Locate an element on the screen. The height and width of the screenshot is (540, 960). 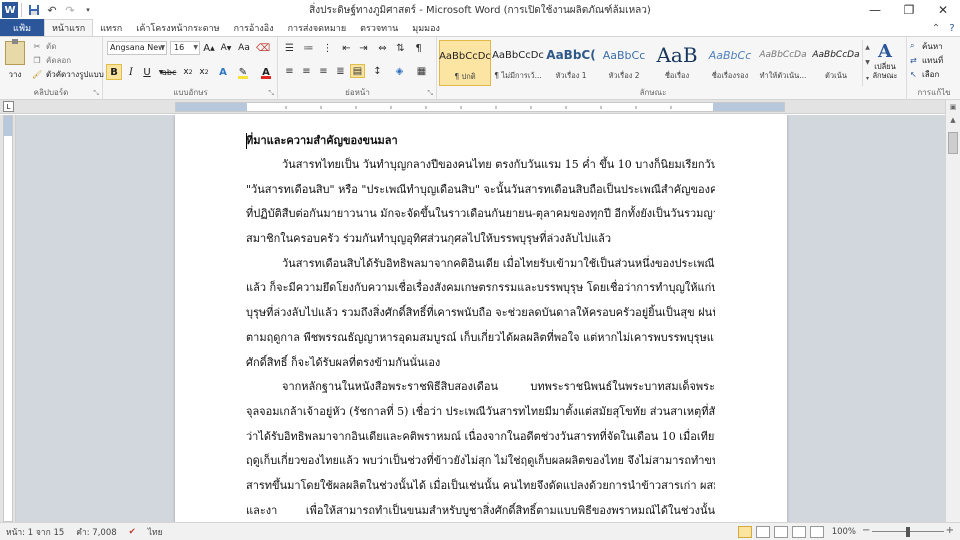
format-painter-button: 🖌 ตัวคัดวางรูปแบบ is located at coordinates (68, 74).